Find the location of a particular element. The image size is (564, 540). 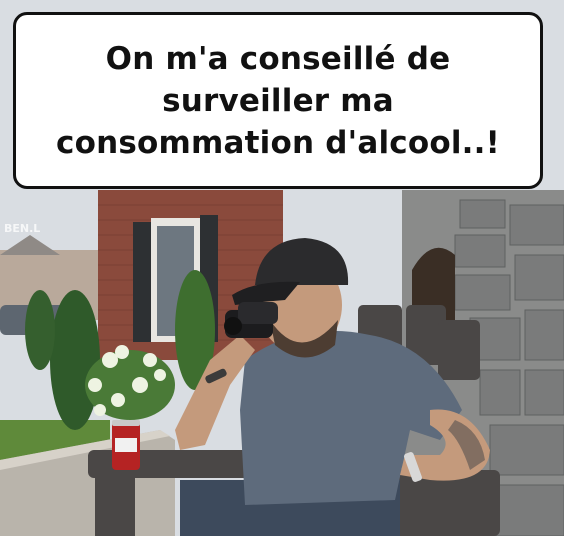

caption-line-2: surveiller ma is located at coordinates (278, 100).